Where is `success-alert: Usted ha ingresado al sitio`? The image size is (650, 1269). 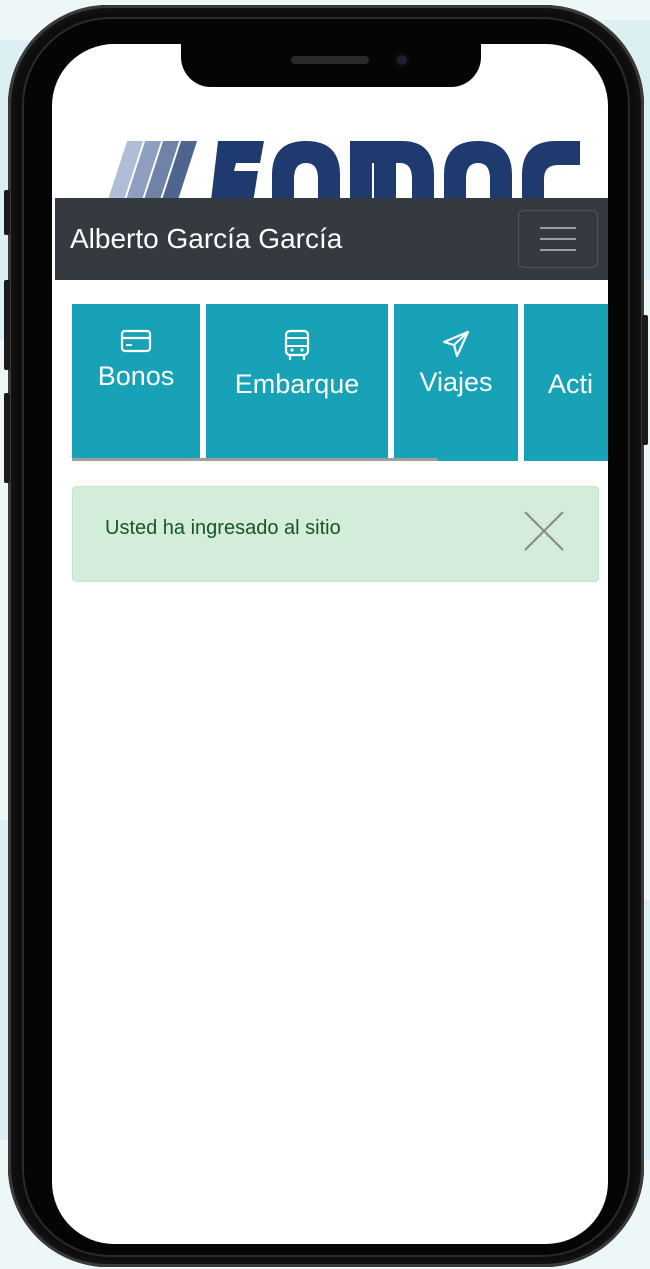 success-alert: Usted ha ingresado al sitio is located at coordinates (335, 534).